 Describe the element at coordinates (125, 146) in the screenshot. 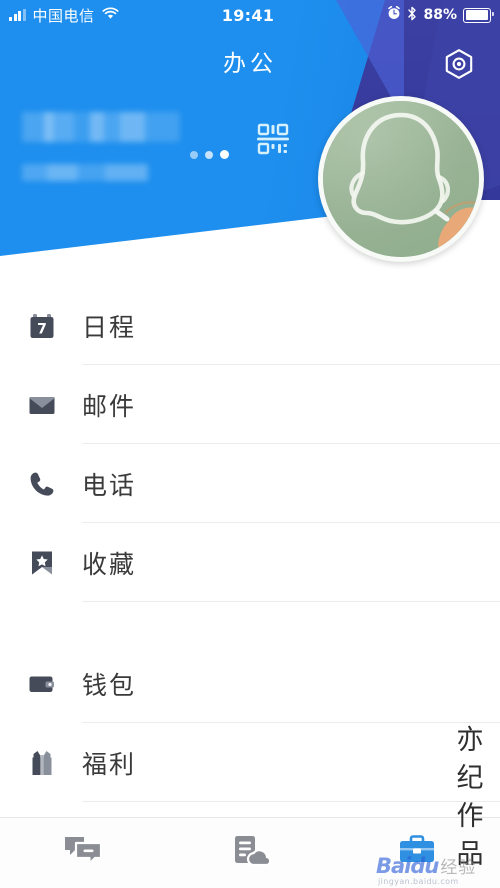

I see `profile-block` at that location.